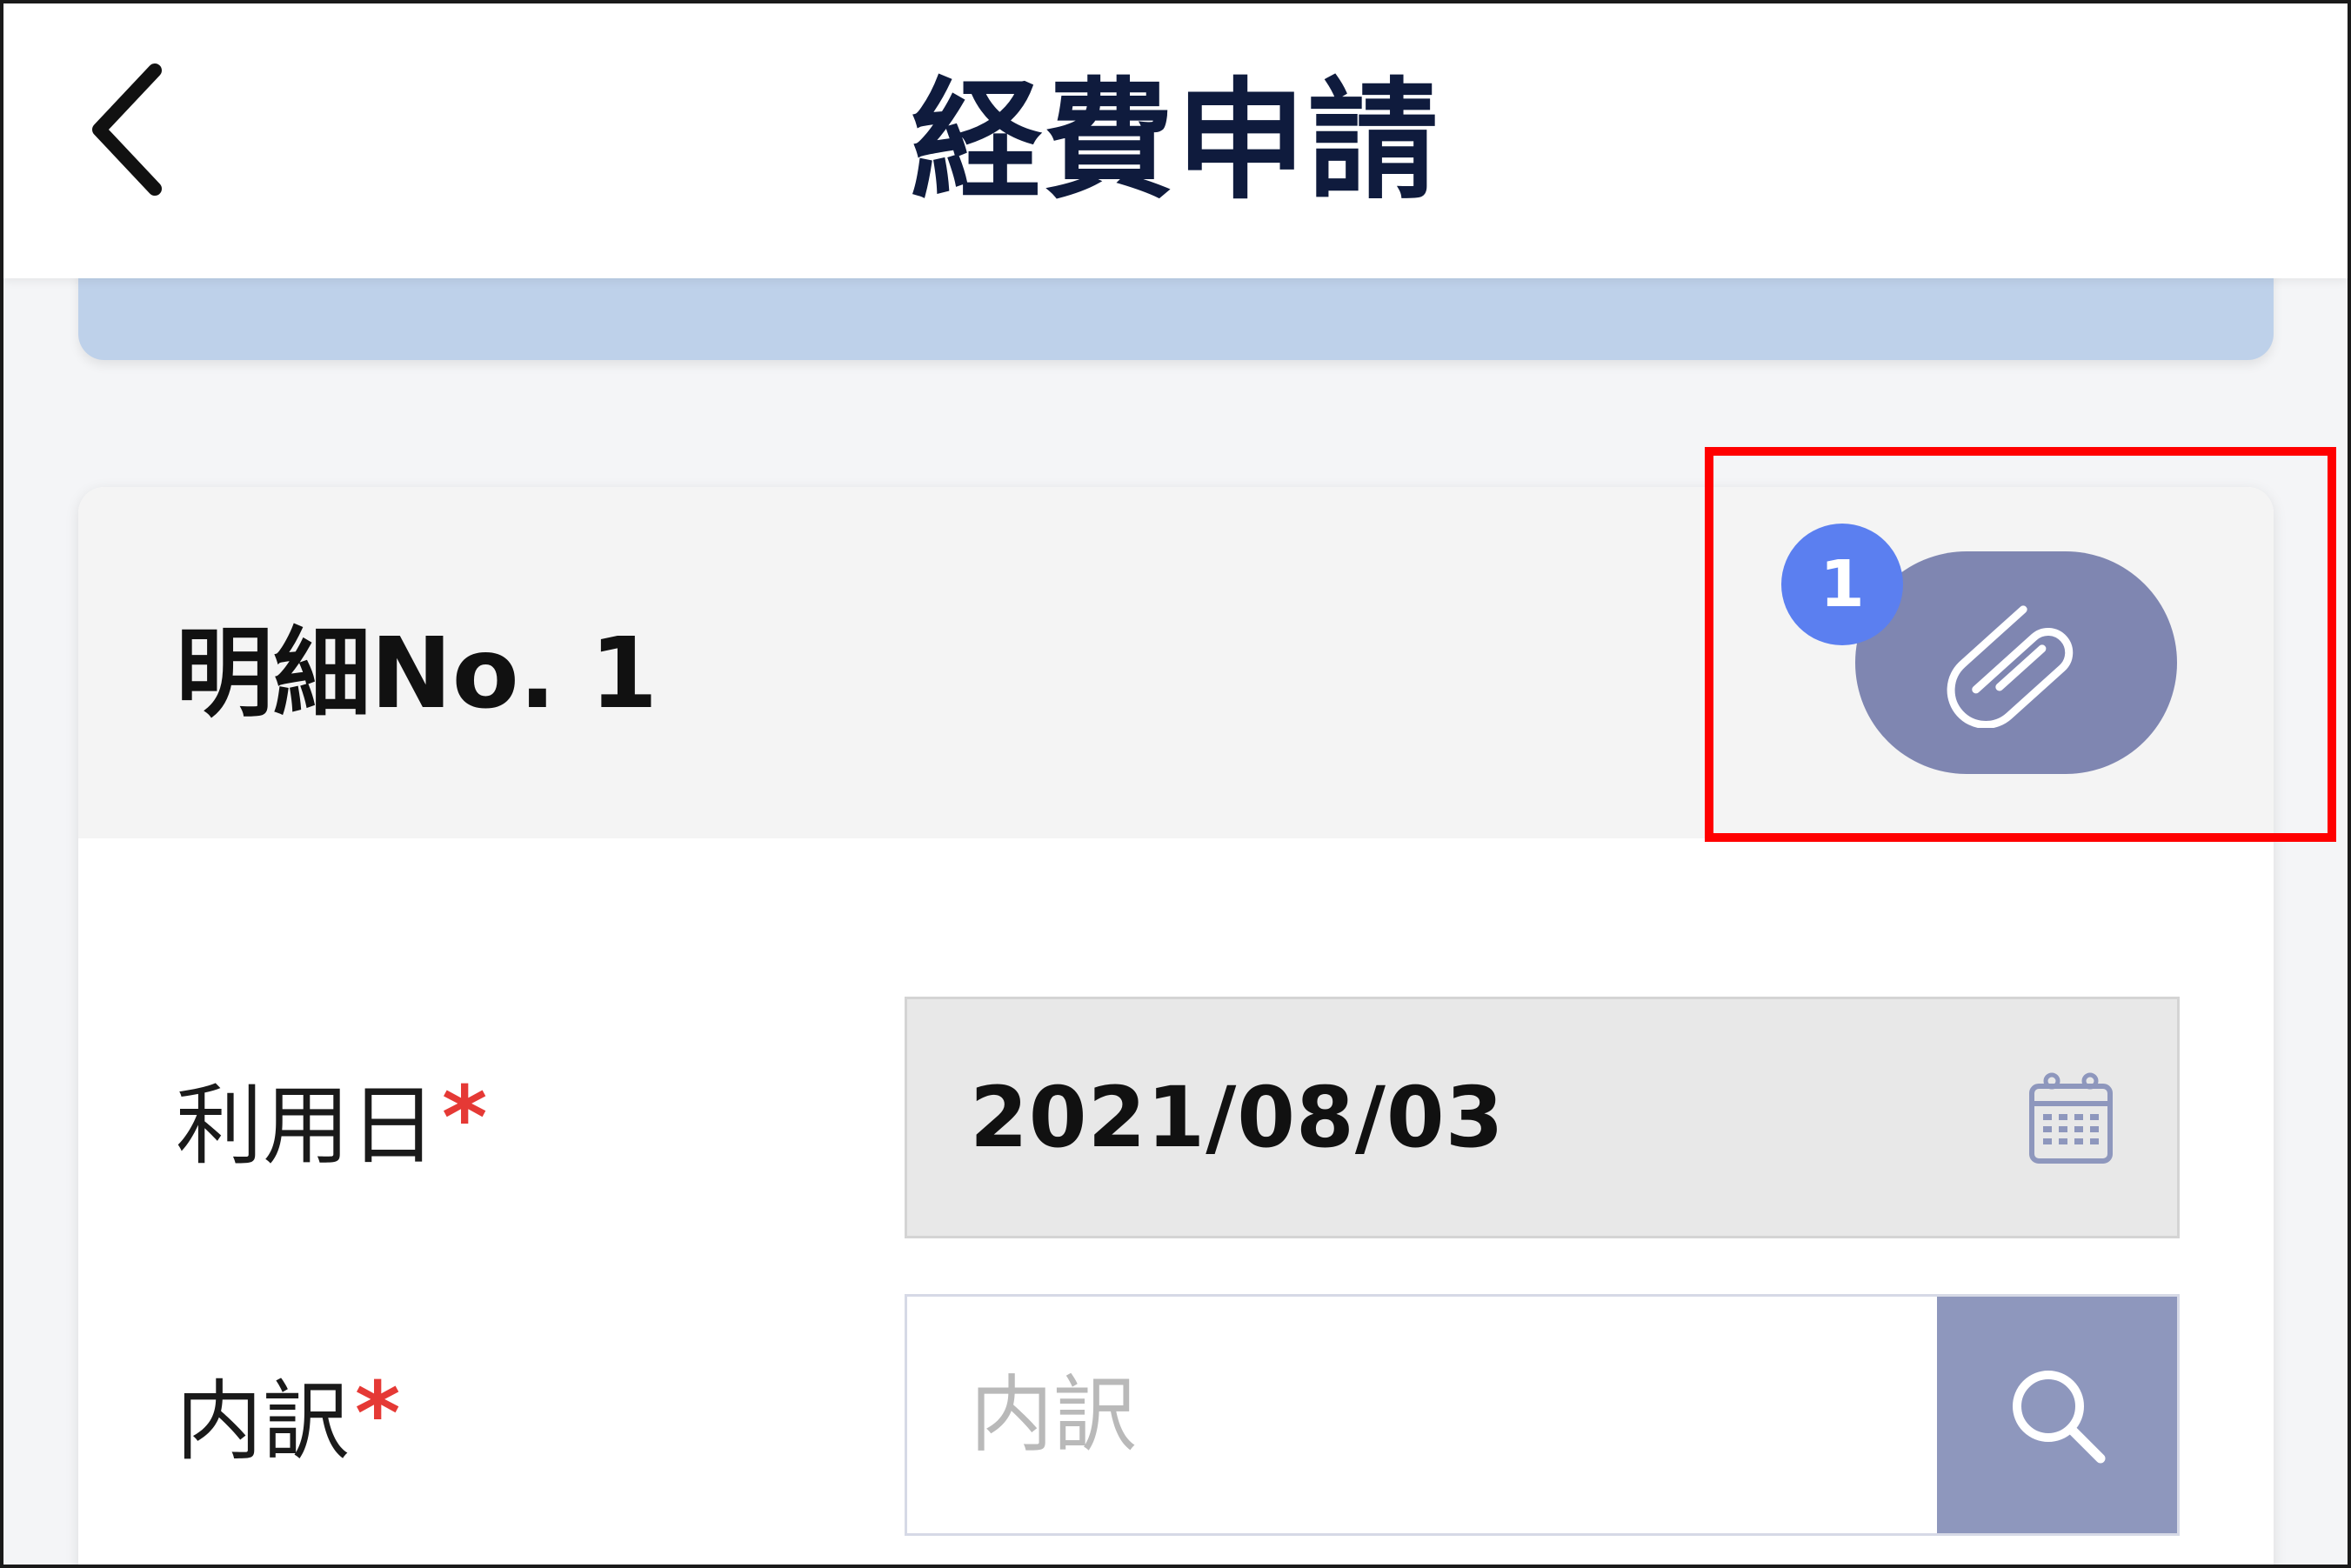 This screenshot has width=2351, height=1568. I want to click on attachment-button, so click(2016, 662).